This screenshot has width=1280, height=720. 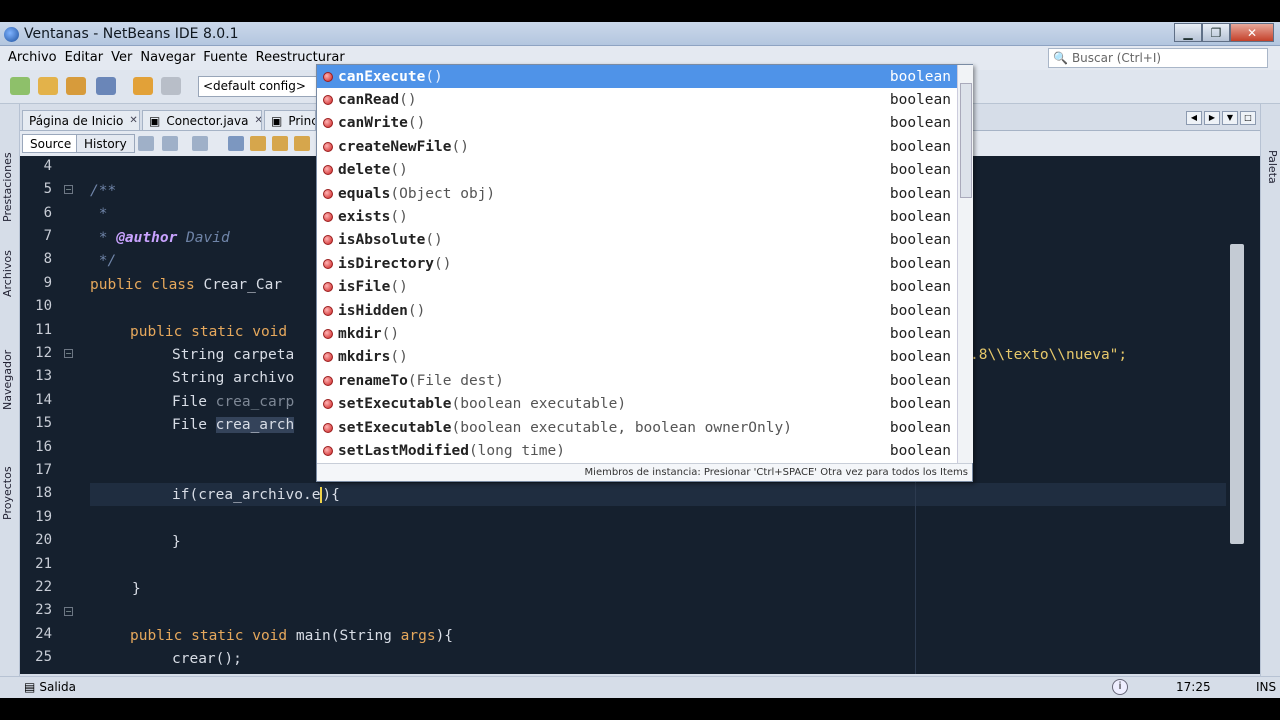 I want to click on netbeans-app-icon, so click(x=11, y=34).